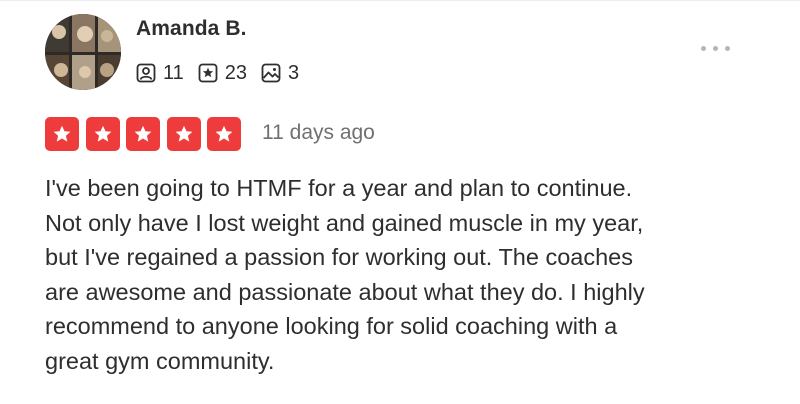 This screenshot has height=404, width=800. I want to click on user-name: Amanda B., so click(191, 29).